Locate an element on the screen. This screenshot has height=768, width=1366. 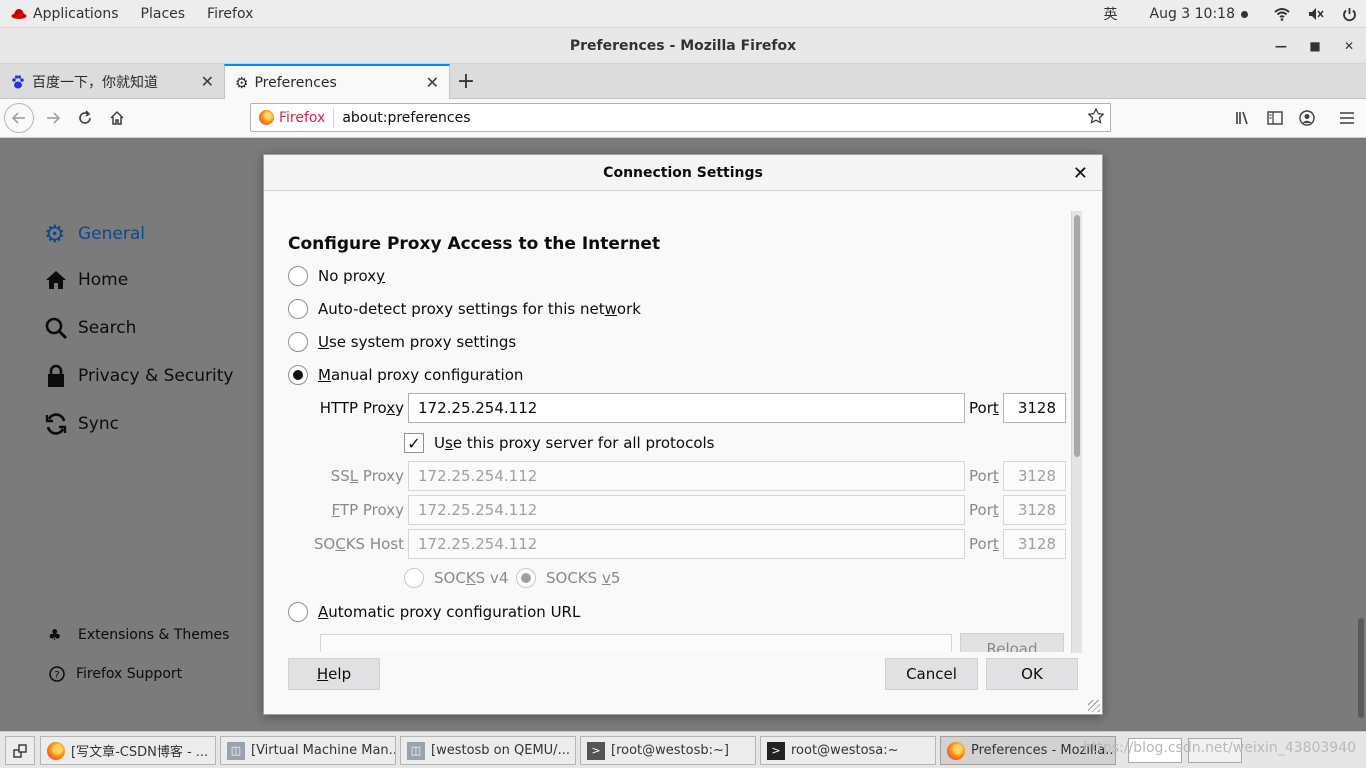
library-button is located at coordinates (1243, 118).